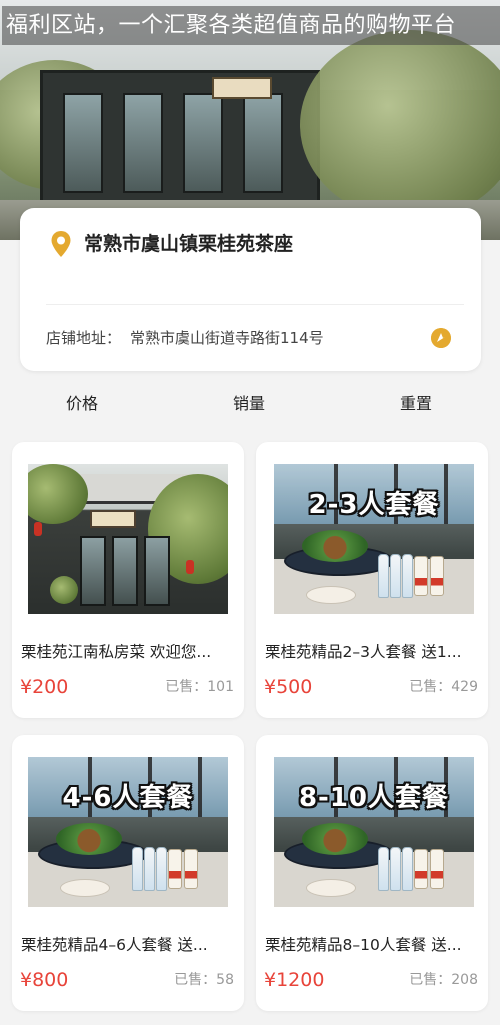 This screenshot has width=500, height=1025. I want to click on hero-sign, so click(242, 88).